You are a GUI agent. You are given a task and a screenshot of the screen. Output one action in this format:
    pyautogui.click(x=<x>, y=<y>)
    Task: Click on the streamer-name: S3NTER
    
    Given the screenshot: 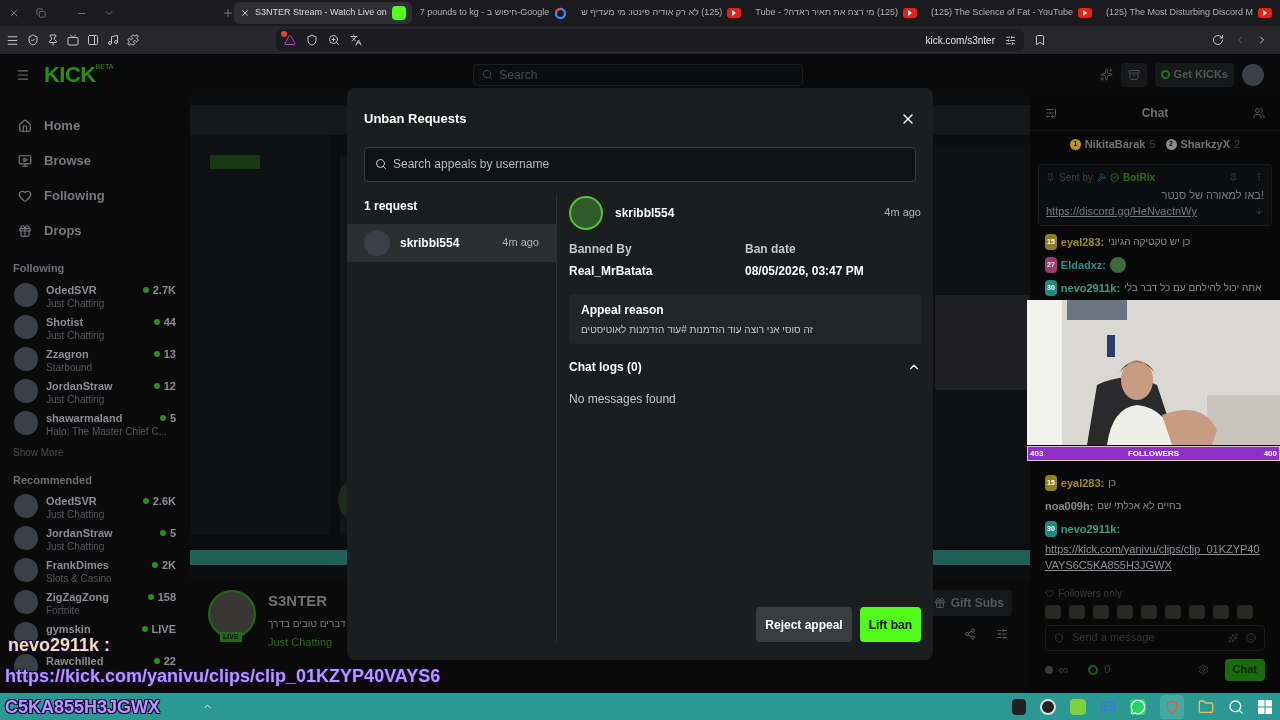 What is the action you would take?
    pyautogui.click(x=307, y=601)
    